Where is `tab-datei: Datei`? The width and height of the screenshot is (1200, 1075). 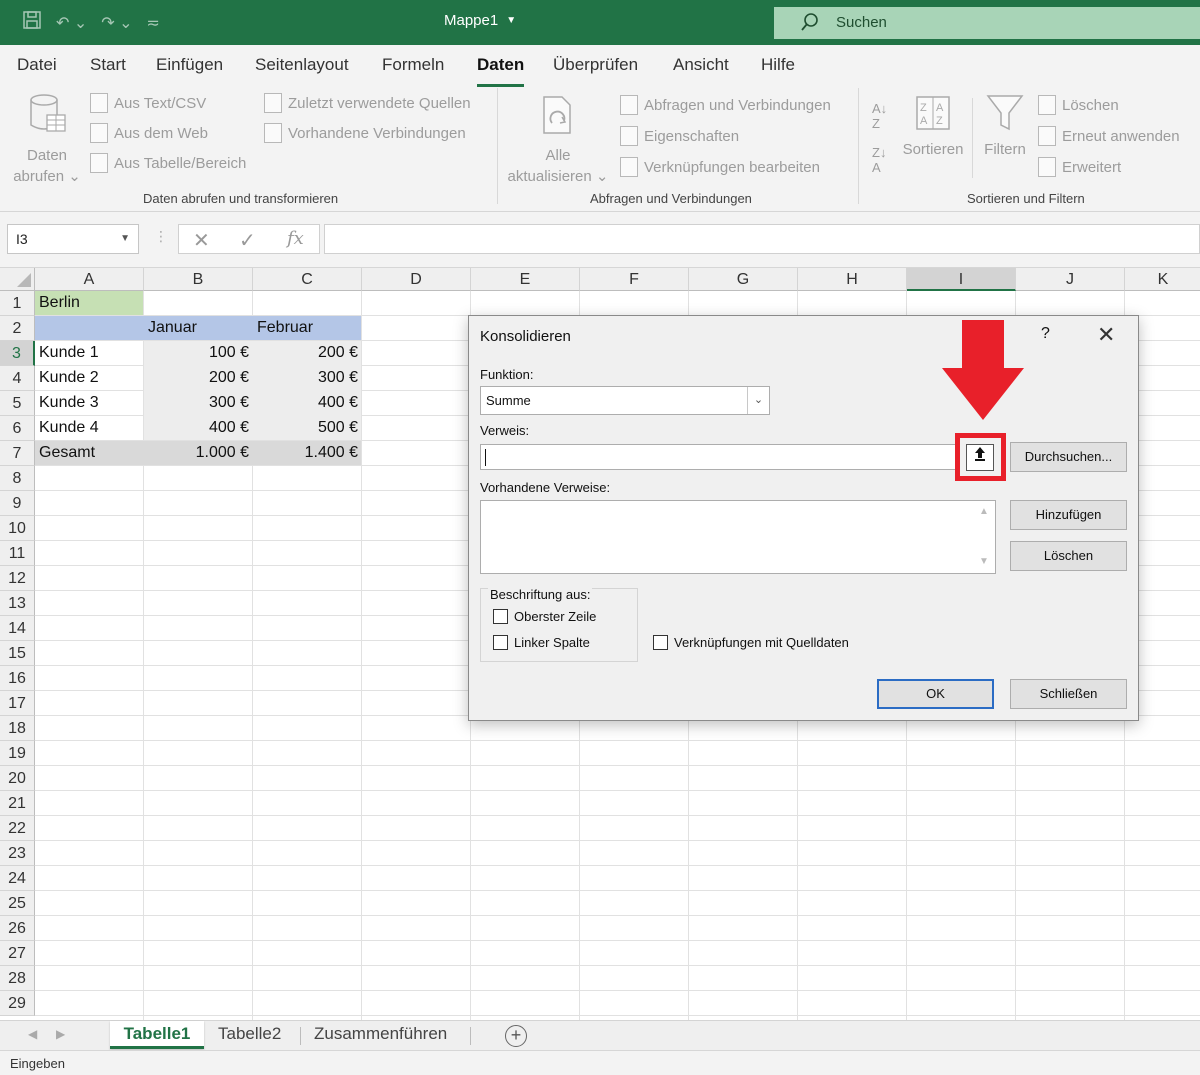 tab-datei: Datei is located at coordinates (37, 65).